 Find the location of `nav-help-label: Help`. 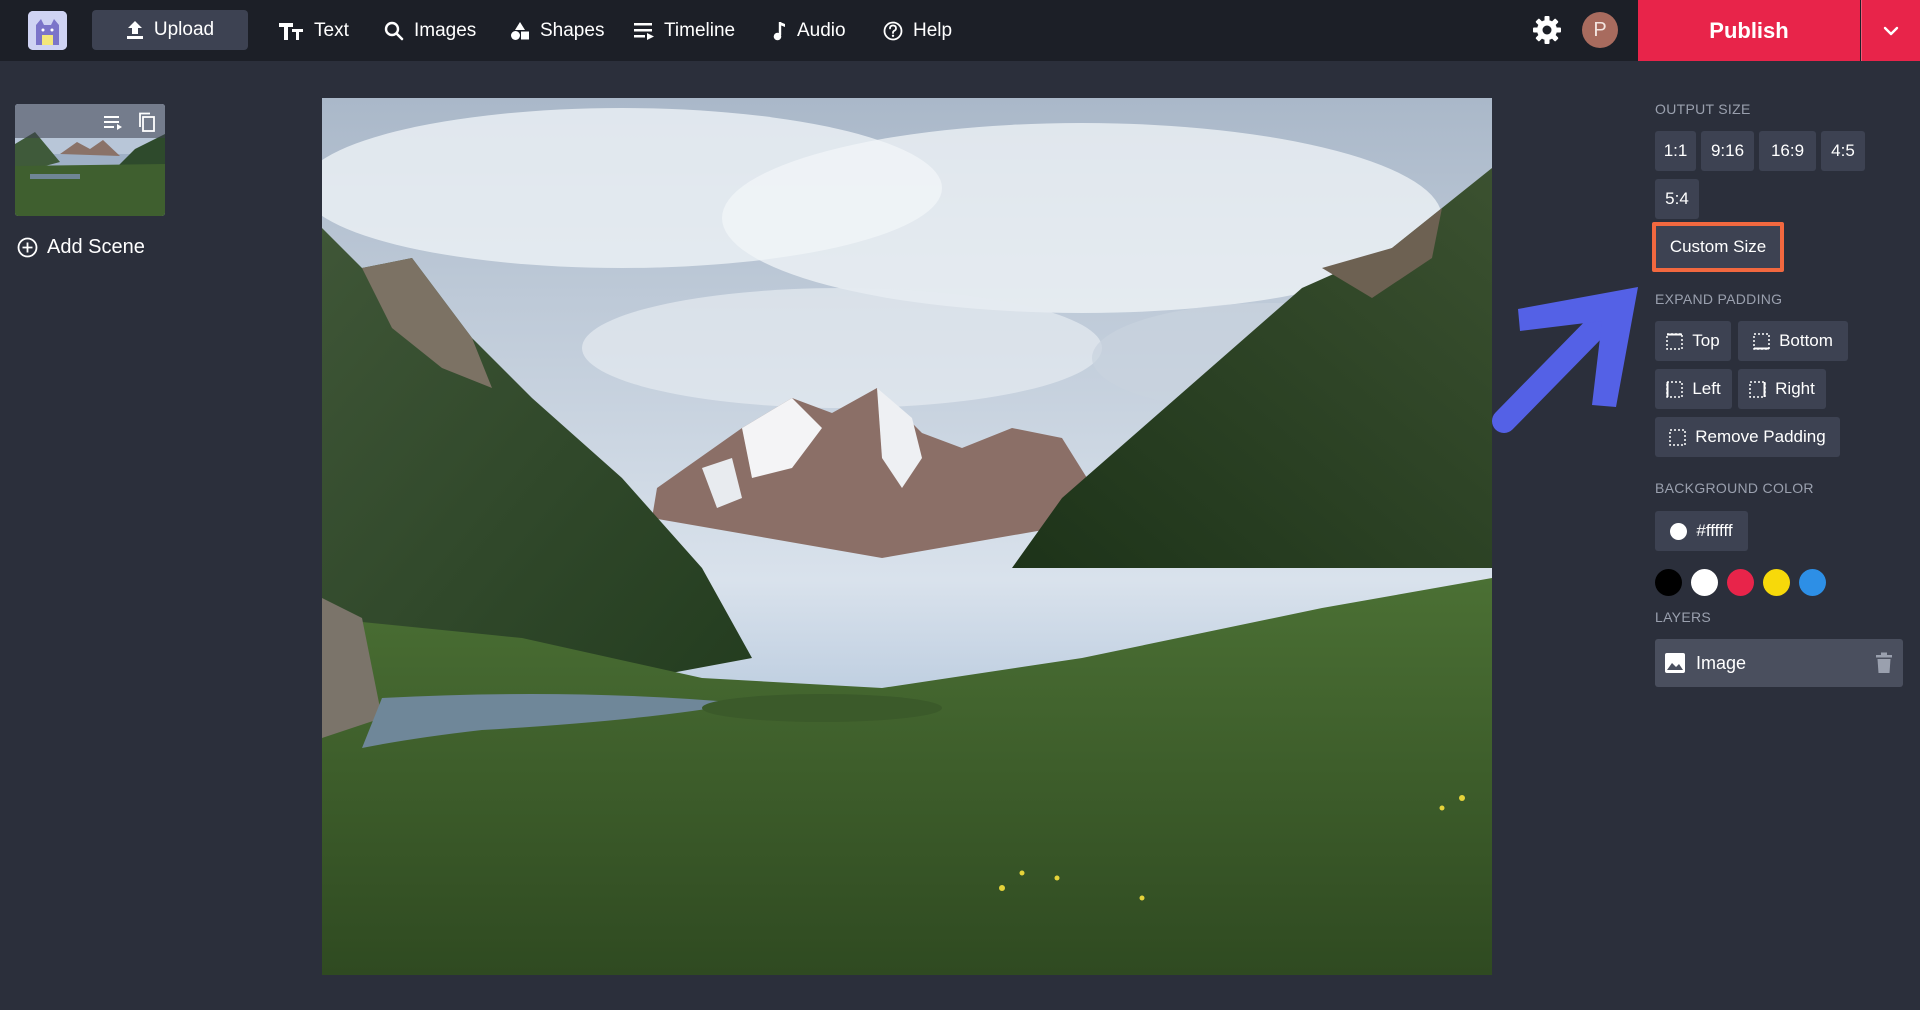

nav-help-label: Help is located at coordinates (933, 30).